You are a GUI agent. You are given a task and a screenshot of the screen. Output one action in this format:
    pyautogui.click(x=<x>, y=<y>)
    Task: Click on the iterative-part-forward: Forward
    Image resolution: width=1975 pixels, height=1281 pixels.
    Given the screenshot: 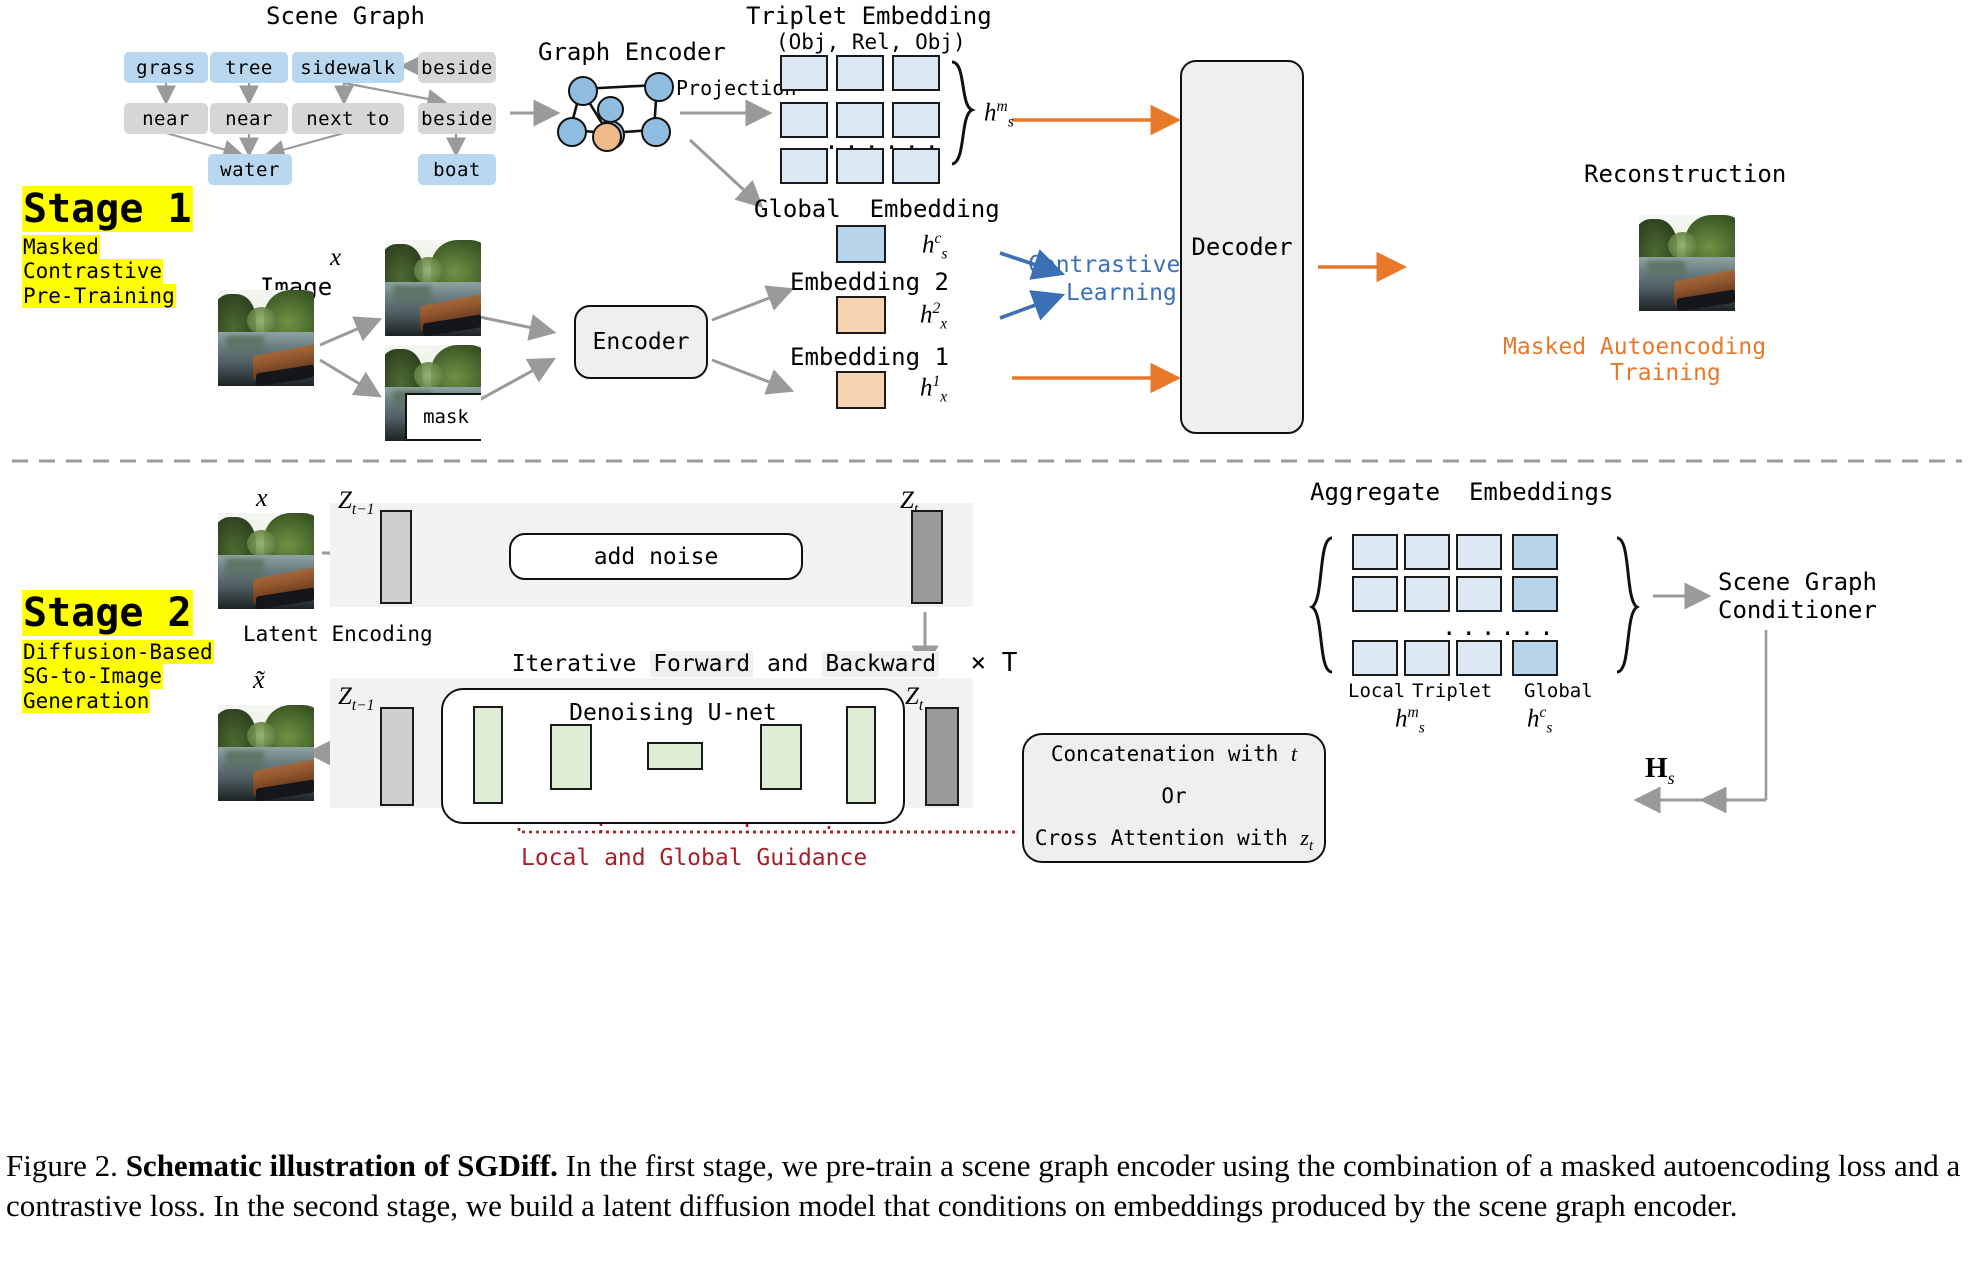 What is the action you would take?
    pyautogui.click(x=702, y=664)
    